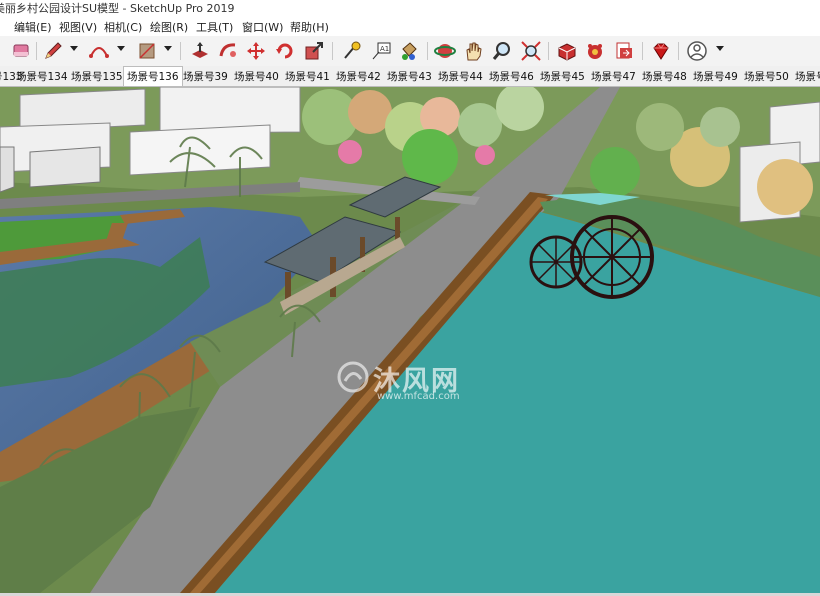  I want to click on watermark-url: www.mfcad.com, so click(418, 396).